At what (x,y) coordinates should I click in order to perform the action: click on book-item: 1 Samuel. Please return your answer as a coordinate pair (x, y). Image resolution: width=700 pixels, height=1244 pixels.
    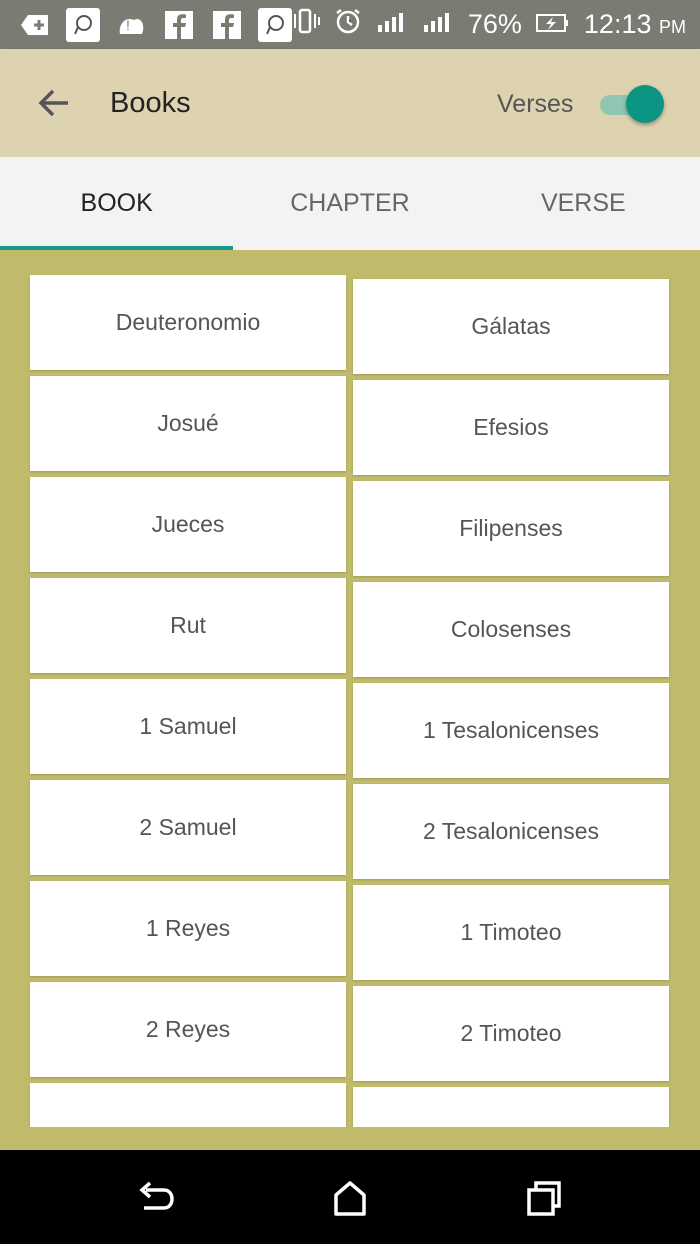
    Looking at the image, I should click on (188, 726).